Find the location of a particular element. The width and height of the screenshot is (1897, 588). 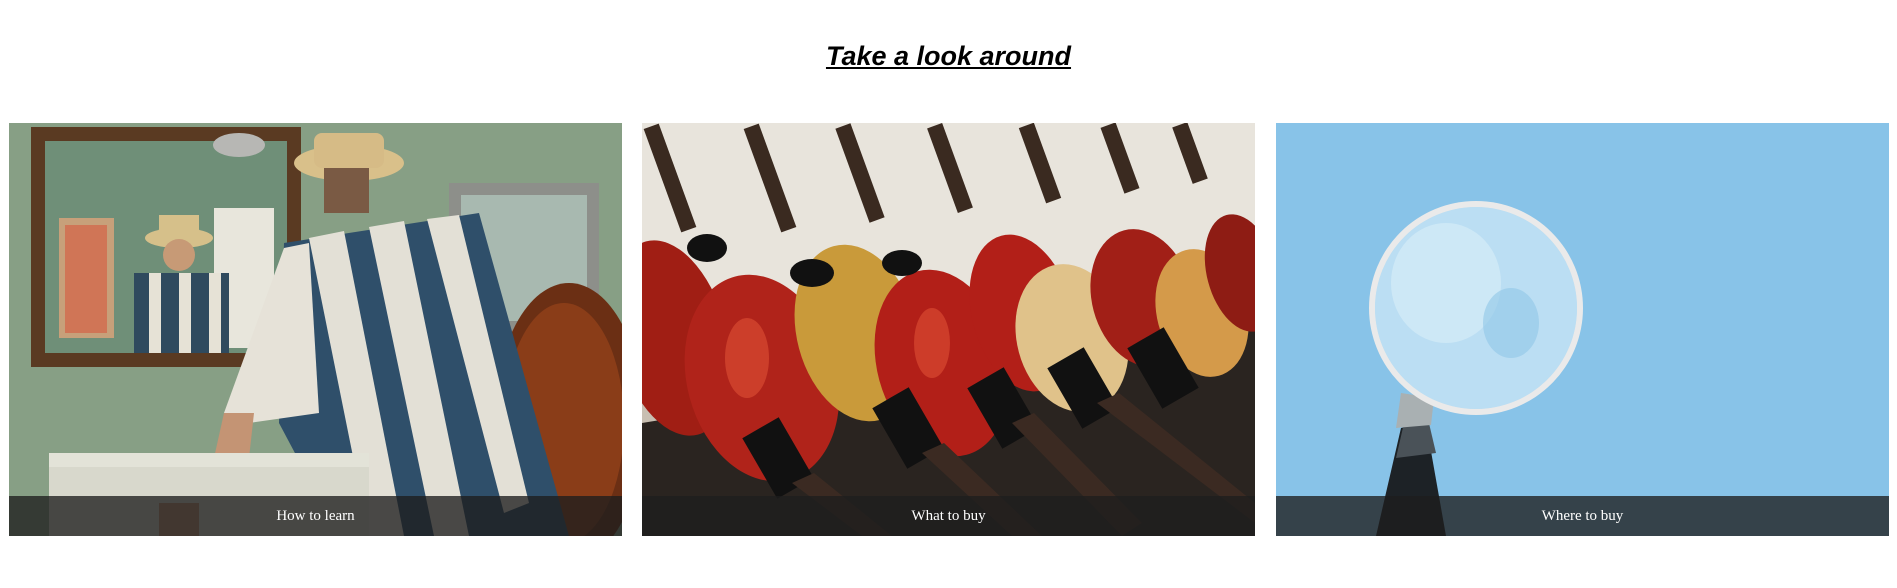

card-caption: What to buy is located at coordinates (948, 515).